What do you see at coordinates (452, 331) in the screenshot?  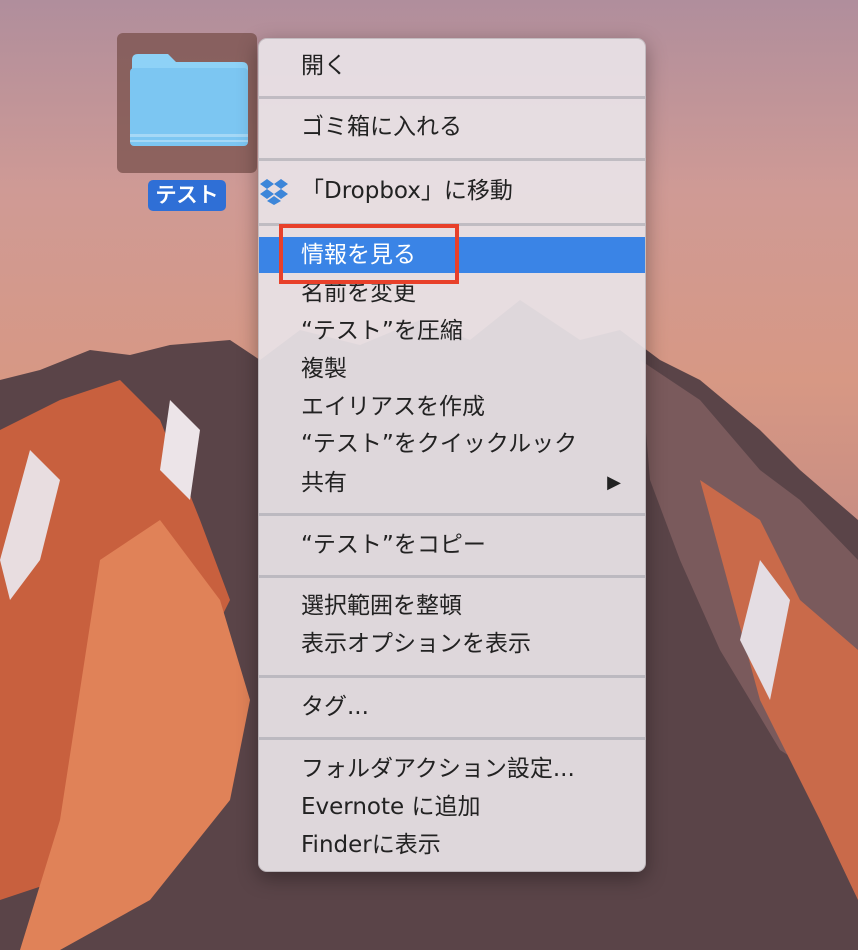 I see `menu-item-compress: “テスト”を圧縮` at bounding box center [452, 331].